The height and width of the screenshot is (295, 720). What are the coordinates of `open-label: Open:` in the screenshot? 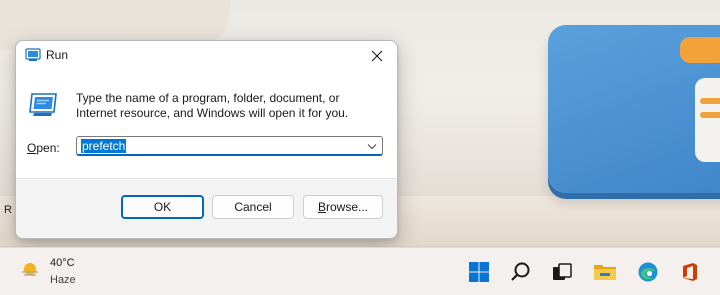 It's located at (43, 148).